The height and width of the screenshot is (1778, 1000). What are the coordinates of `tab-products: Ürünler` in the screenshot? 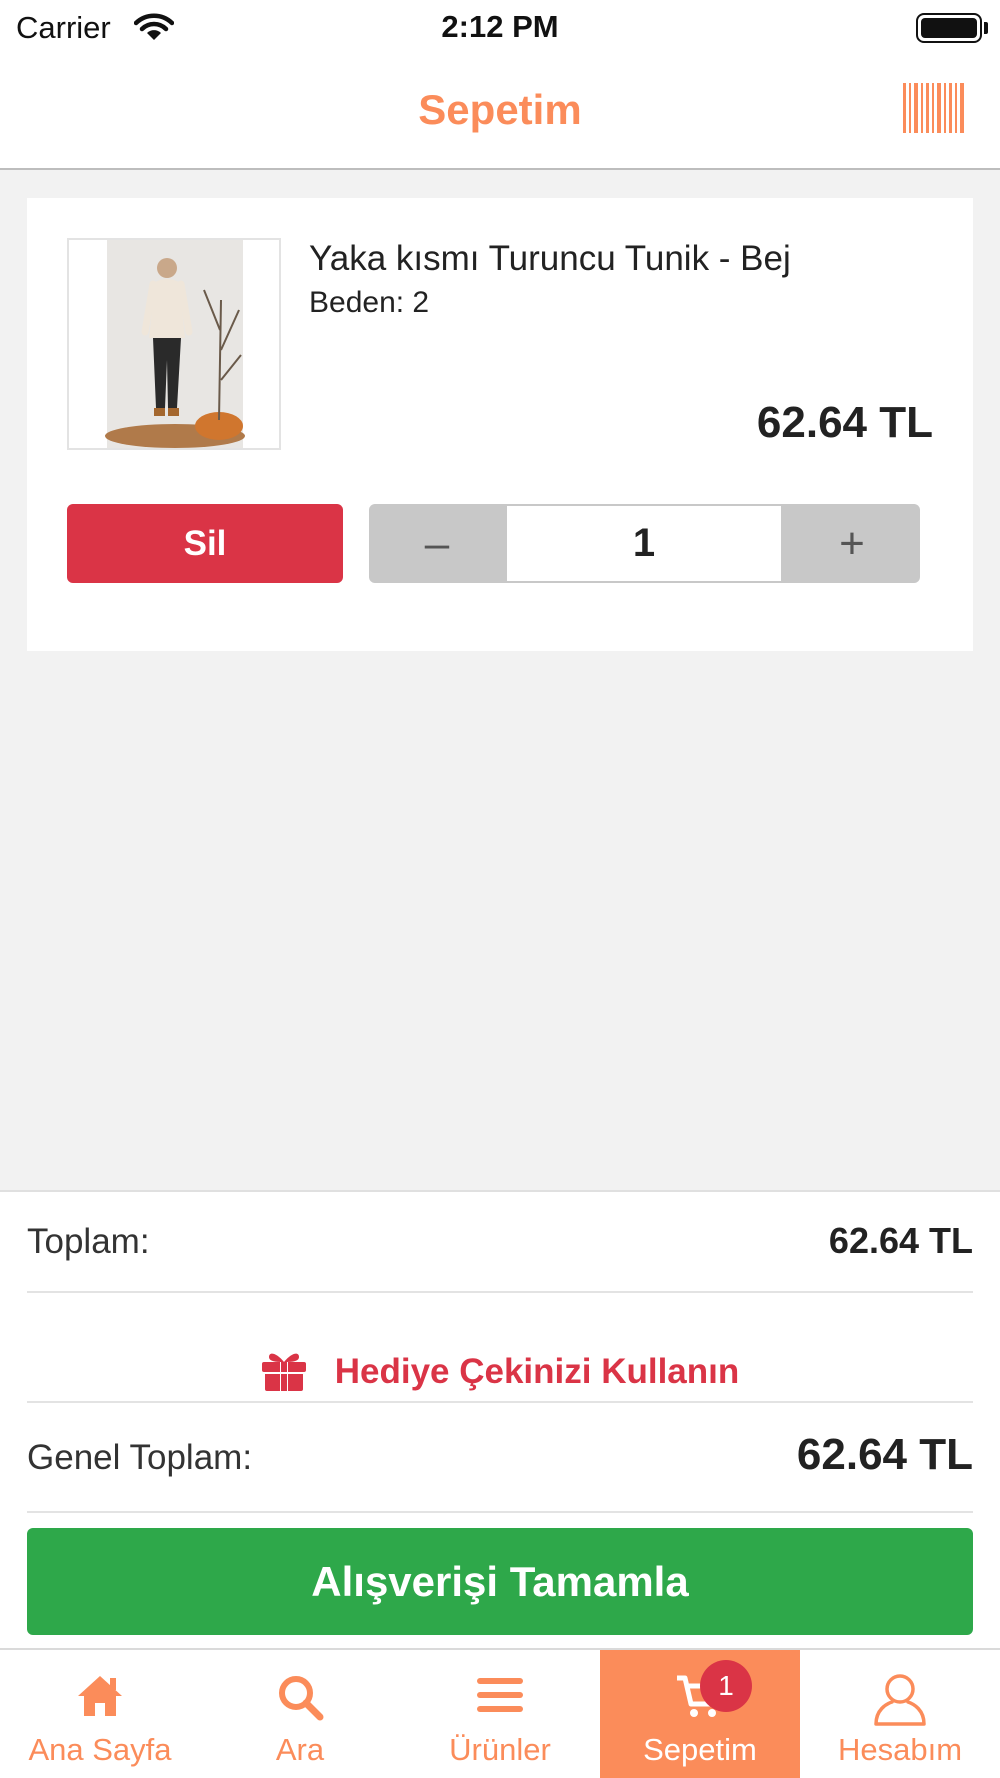 It's located at (500, 1714).